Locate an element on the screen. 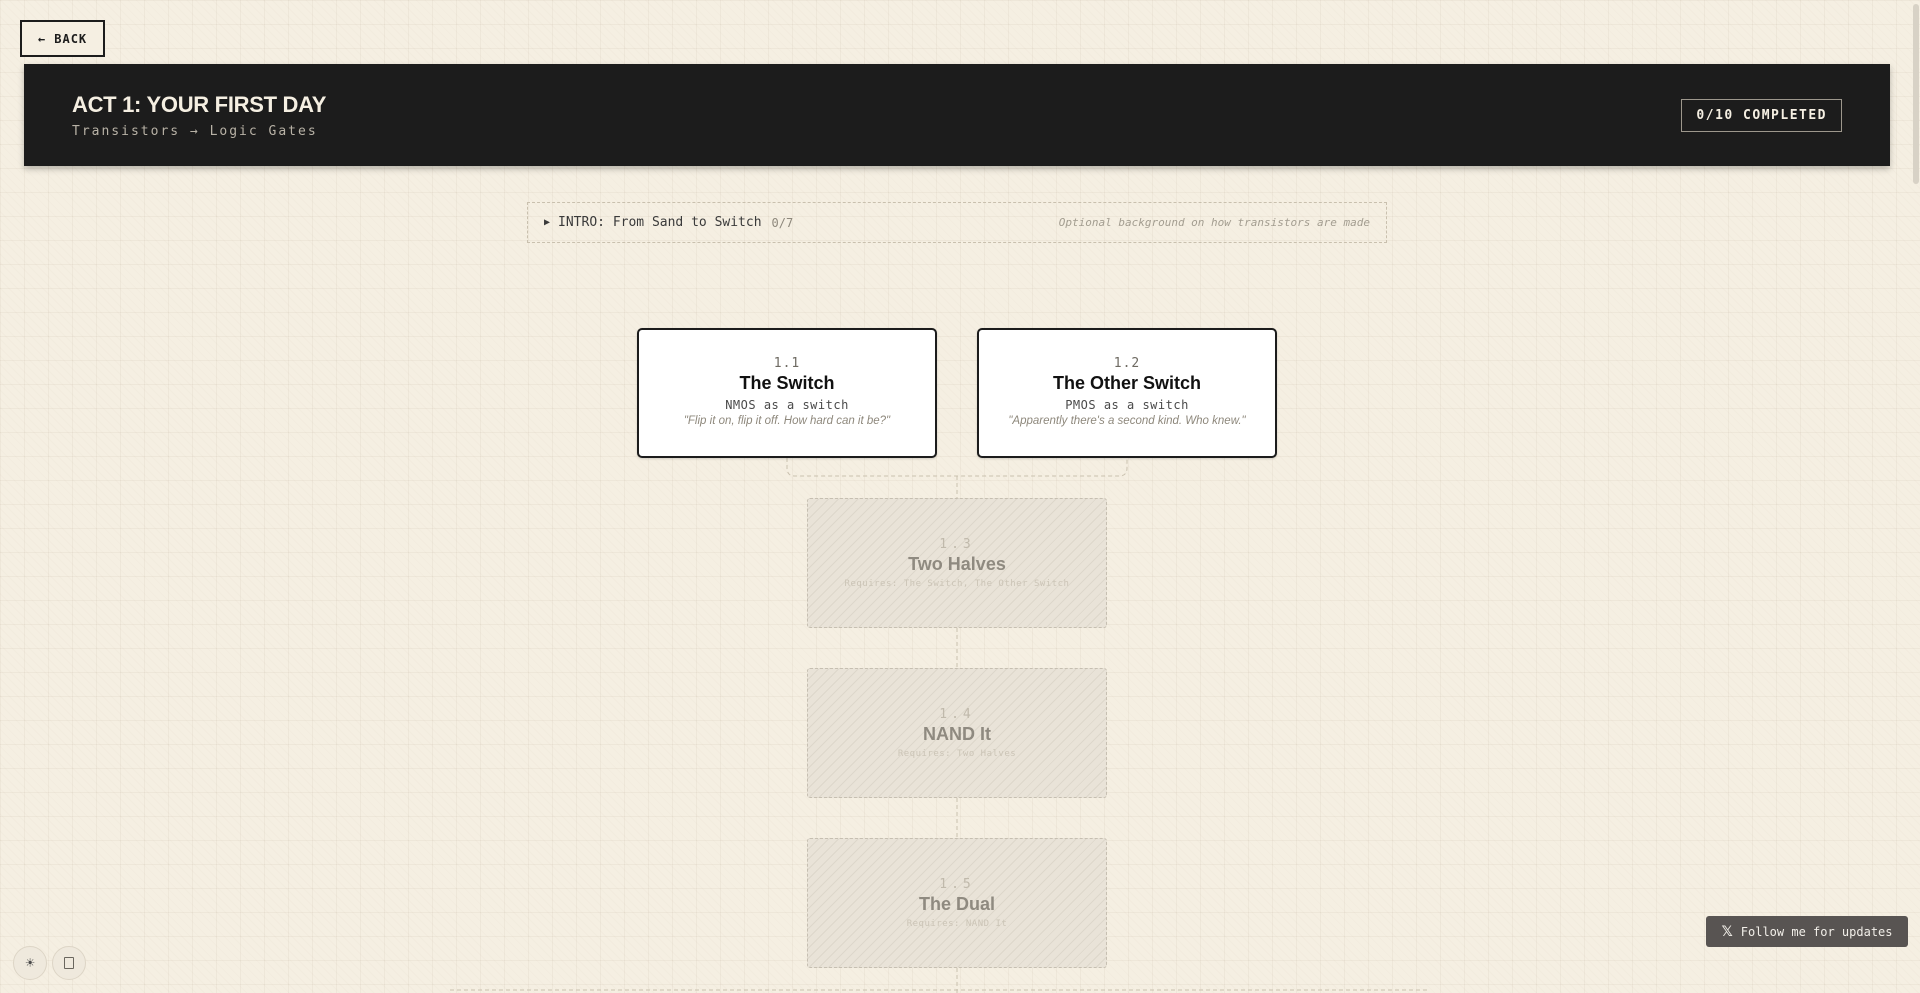  sun-icon: ☀ is located at coordinates (30, 963).